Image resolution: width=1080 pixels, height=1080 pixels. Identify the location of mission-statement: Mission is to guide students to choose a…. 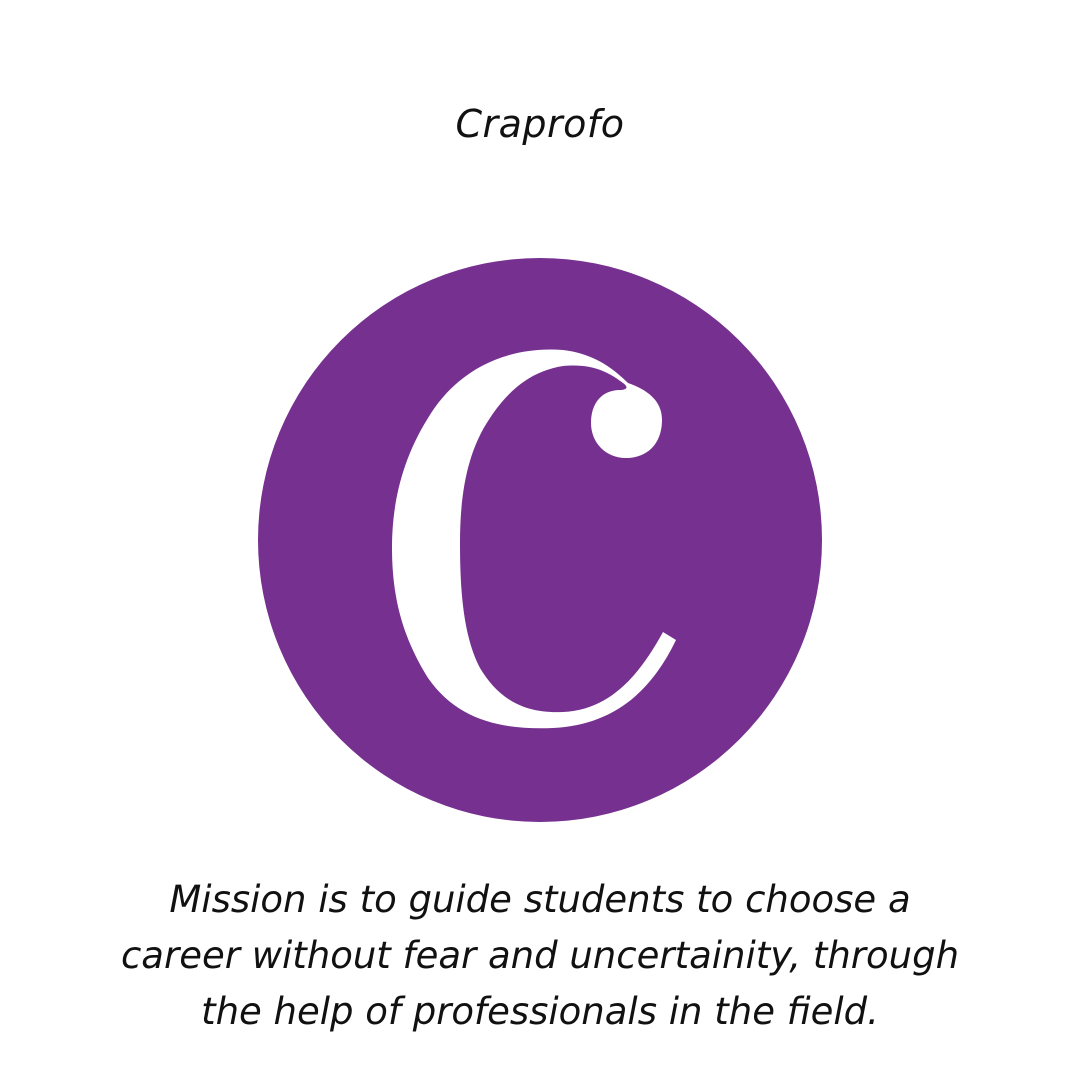
(540, 956).